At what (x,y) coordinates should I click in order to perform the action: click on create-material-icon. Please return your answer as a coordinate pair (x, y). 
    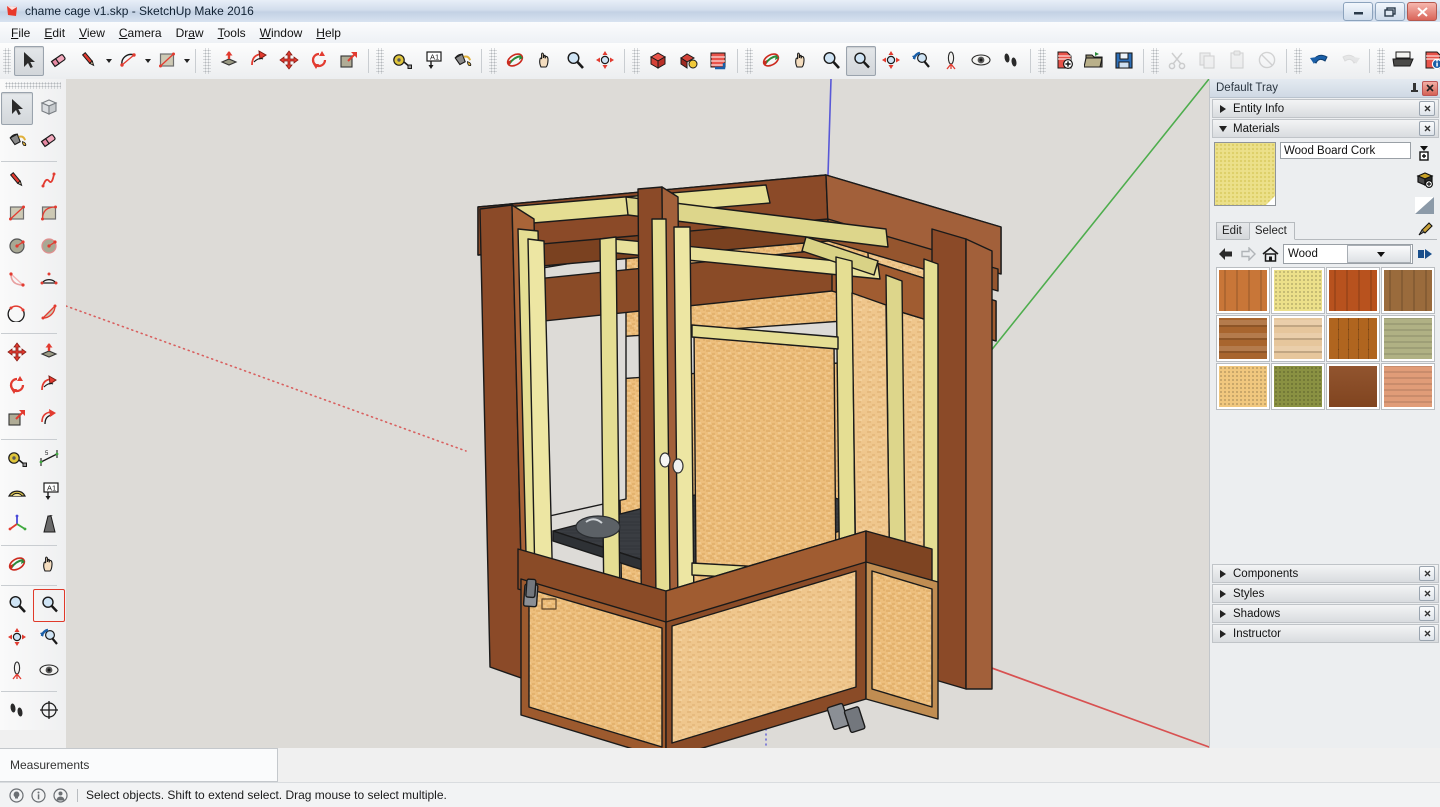
    Looking at the image, I should click on (1424, 153).